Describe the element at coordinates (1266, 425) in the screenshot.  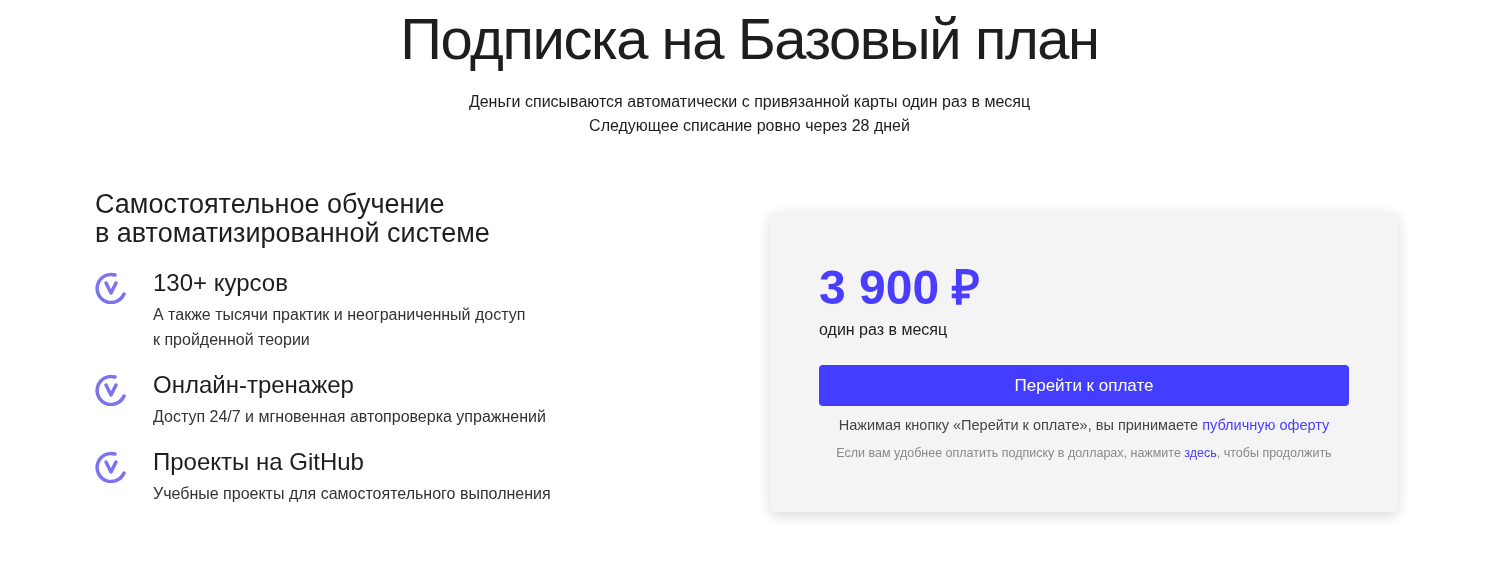
I see `link: публичную оферту` at that location.